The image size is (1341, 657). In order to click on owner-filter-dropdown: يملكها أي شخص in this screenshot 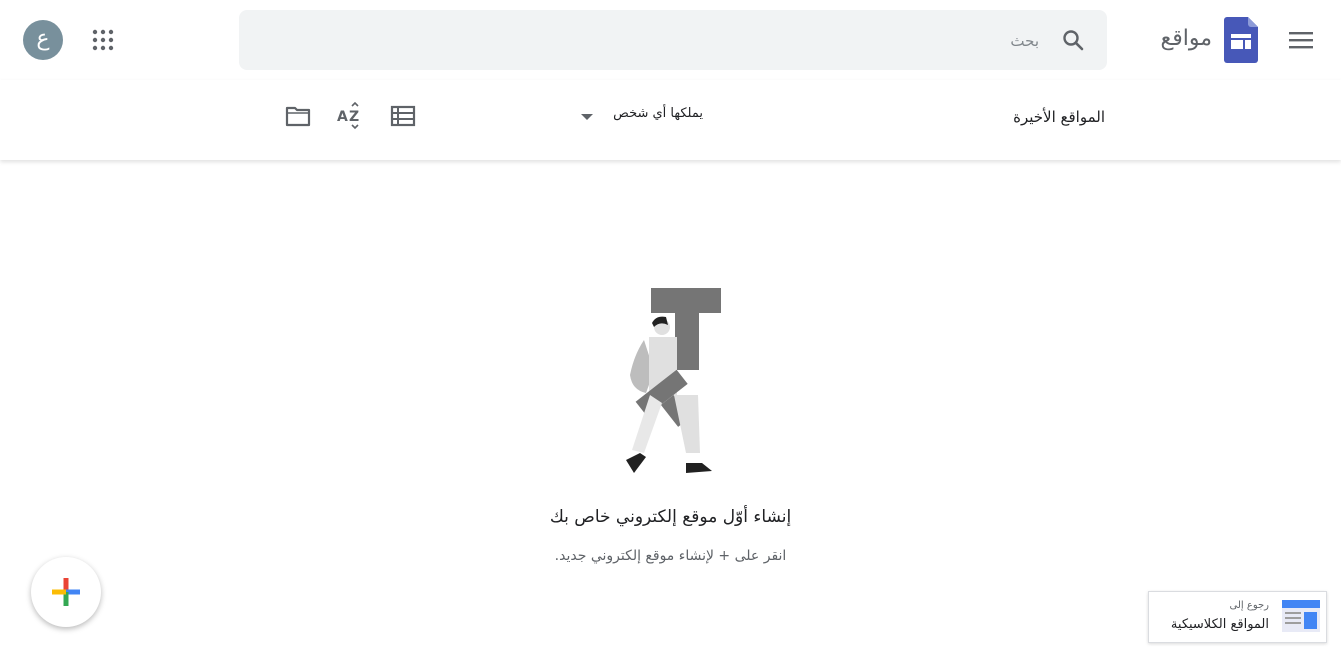, I will do `click(640, 117)`.